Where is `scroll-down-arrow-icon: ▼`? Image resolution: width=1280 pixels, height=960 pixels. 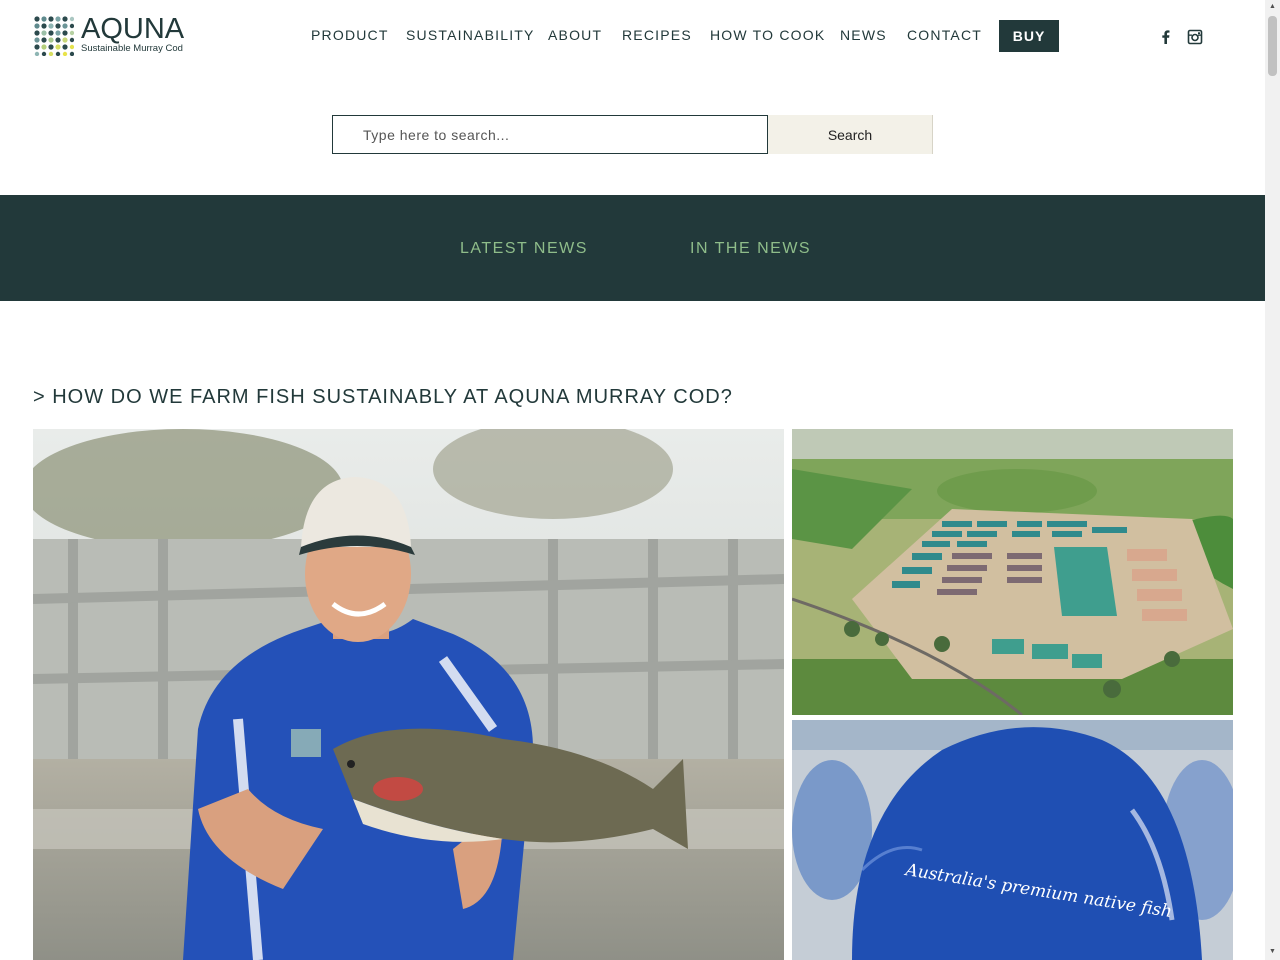 scroll-down-arrow-icon: ▼ is located at coordinates (1272, 952).